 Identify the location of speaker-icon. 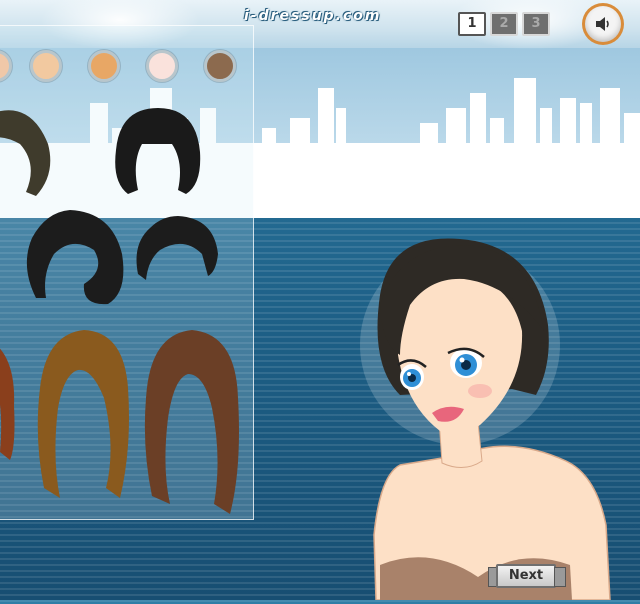
(602, 24).